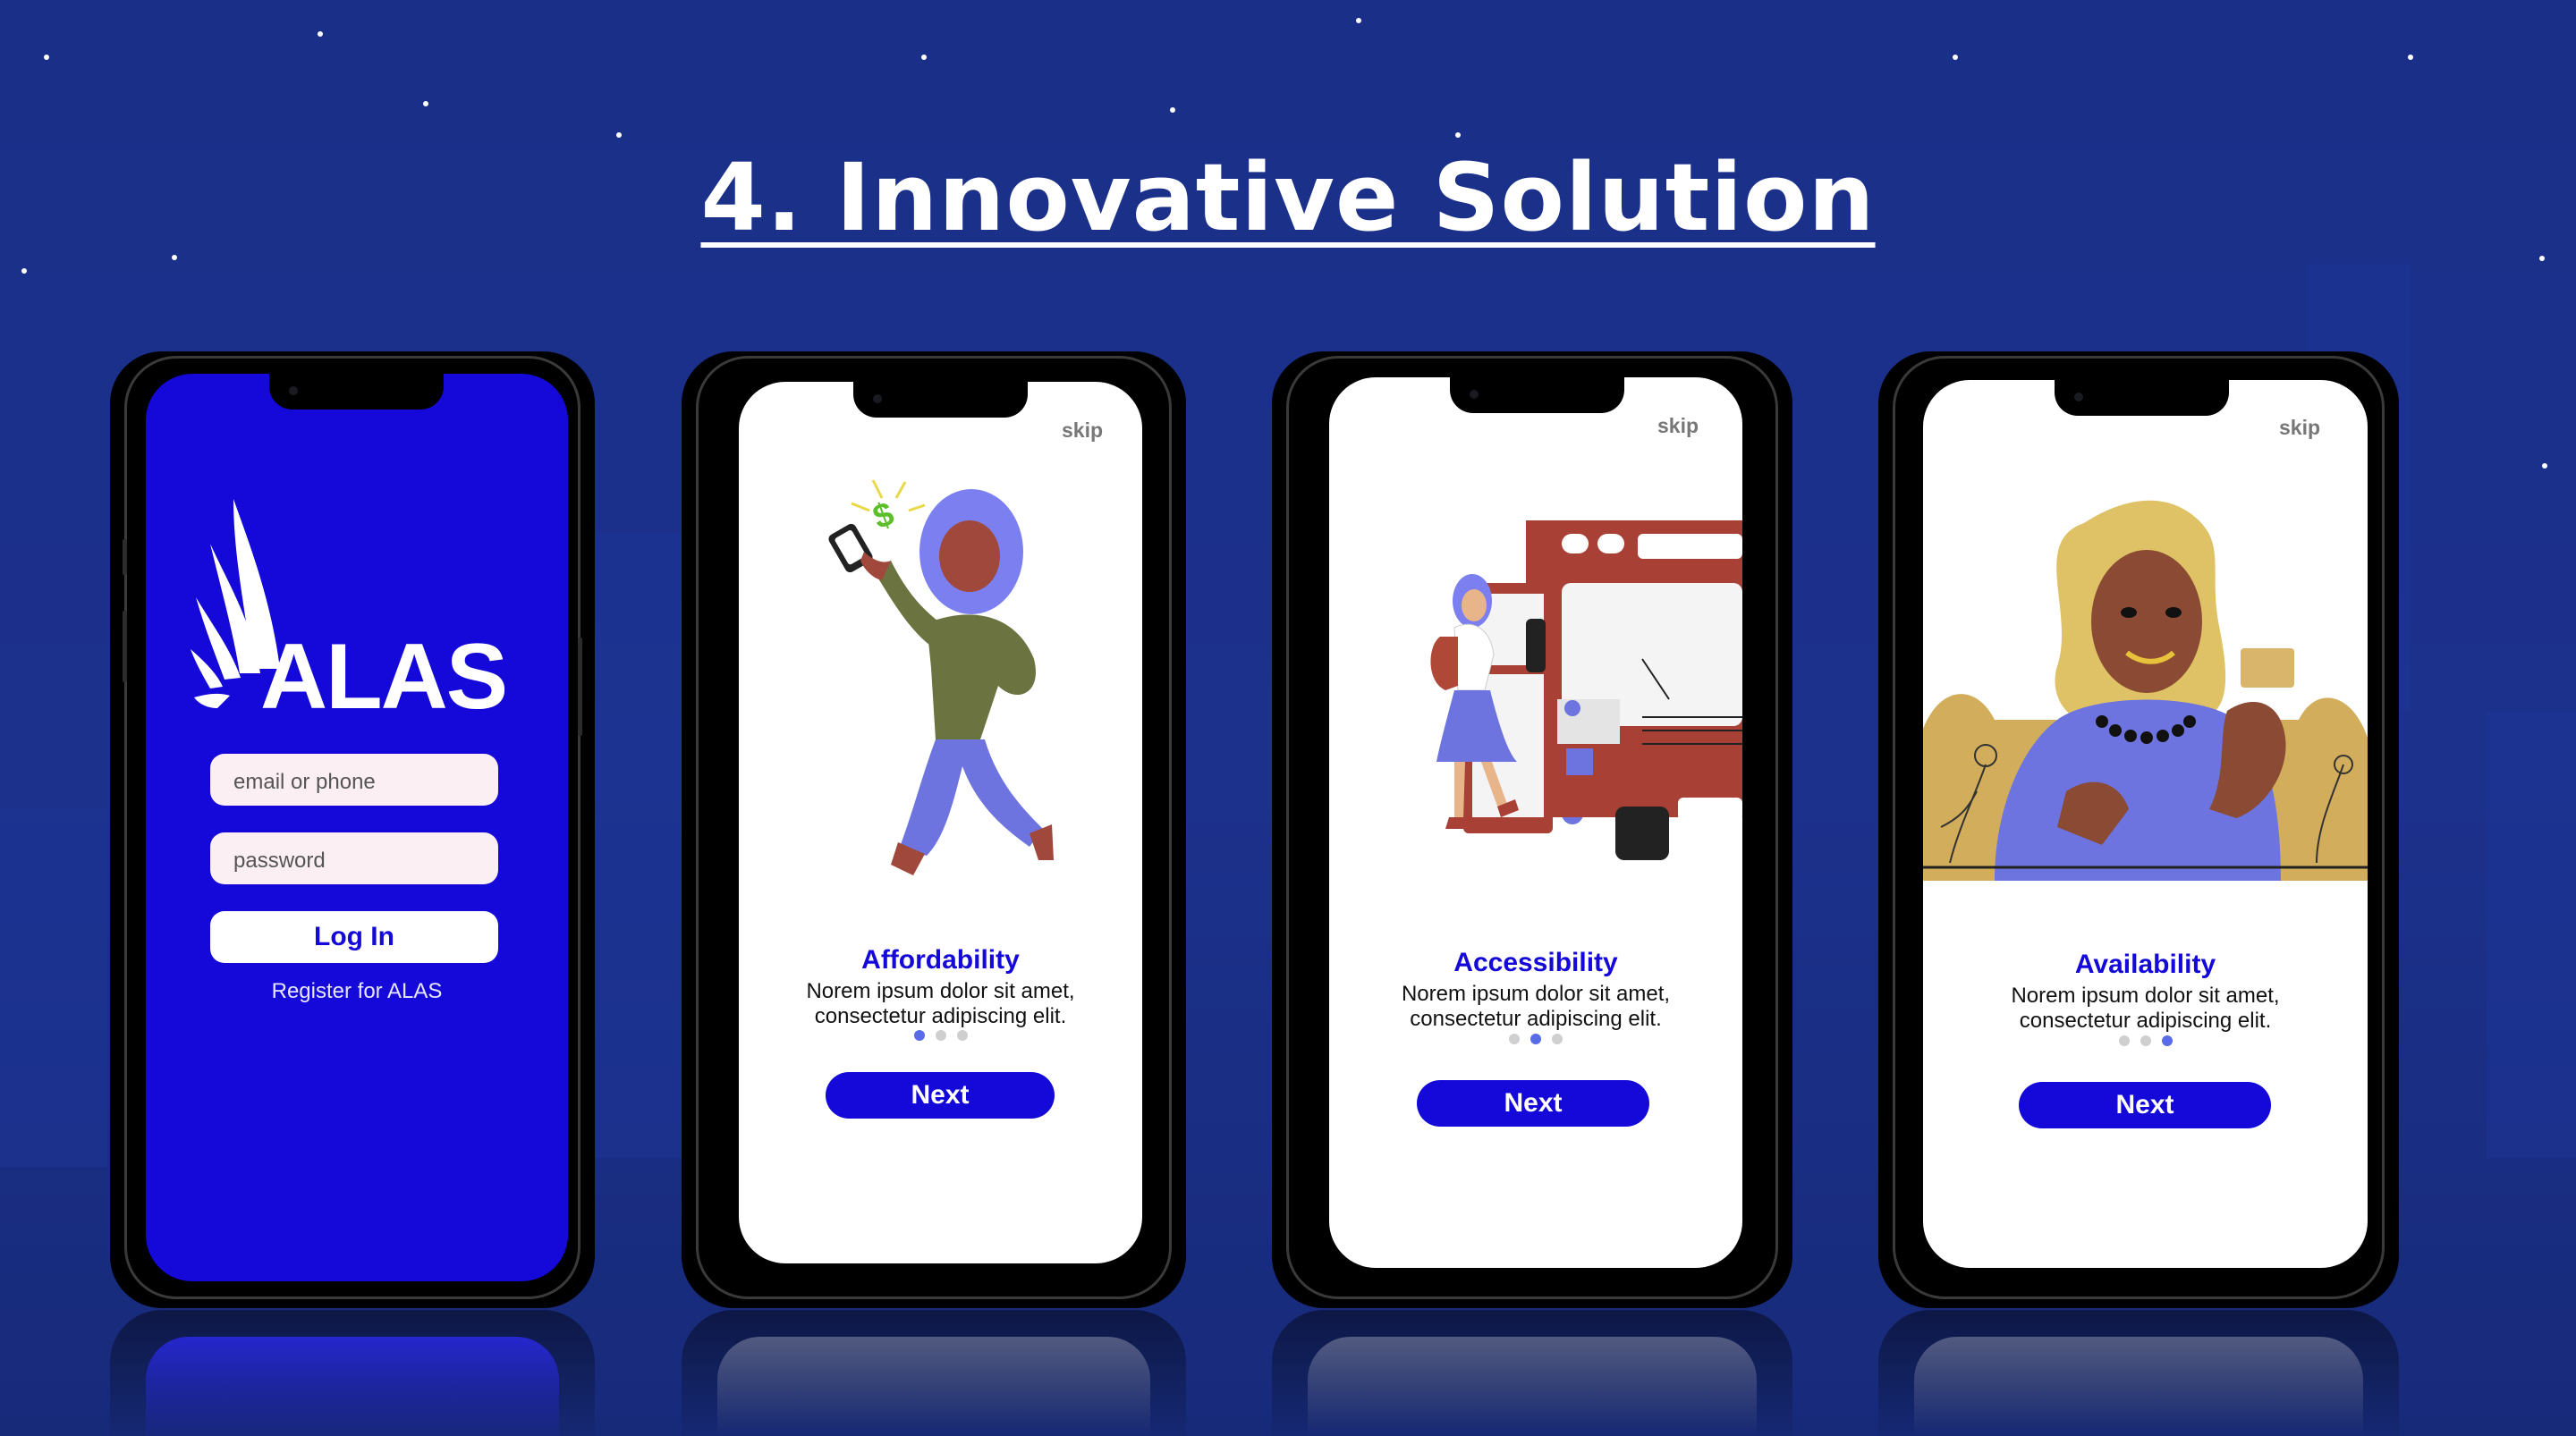 The height and width of the screenshot is (1436, 2576). What do you see at coordinates (384, 677) in the screenshot?
I see `logo-text: ALAS` at bounding box center [384, 677].